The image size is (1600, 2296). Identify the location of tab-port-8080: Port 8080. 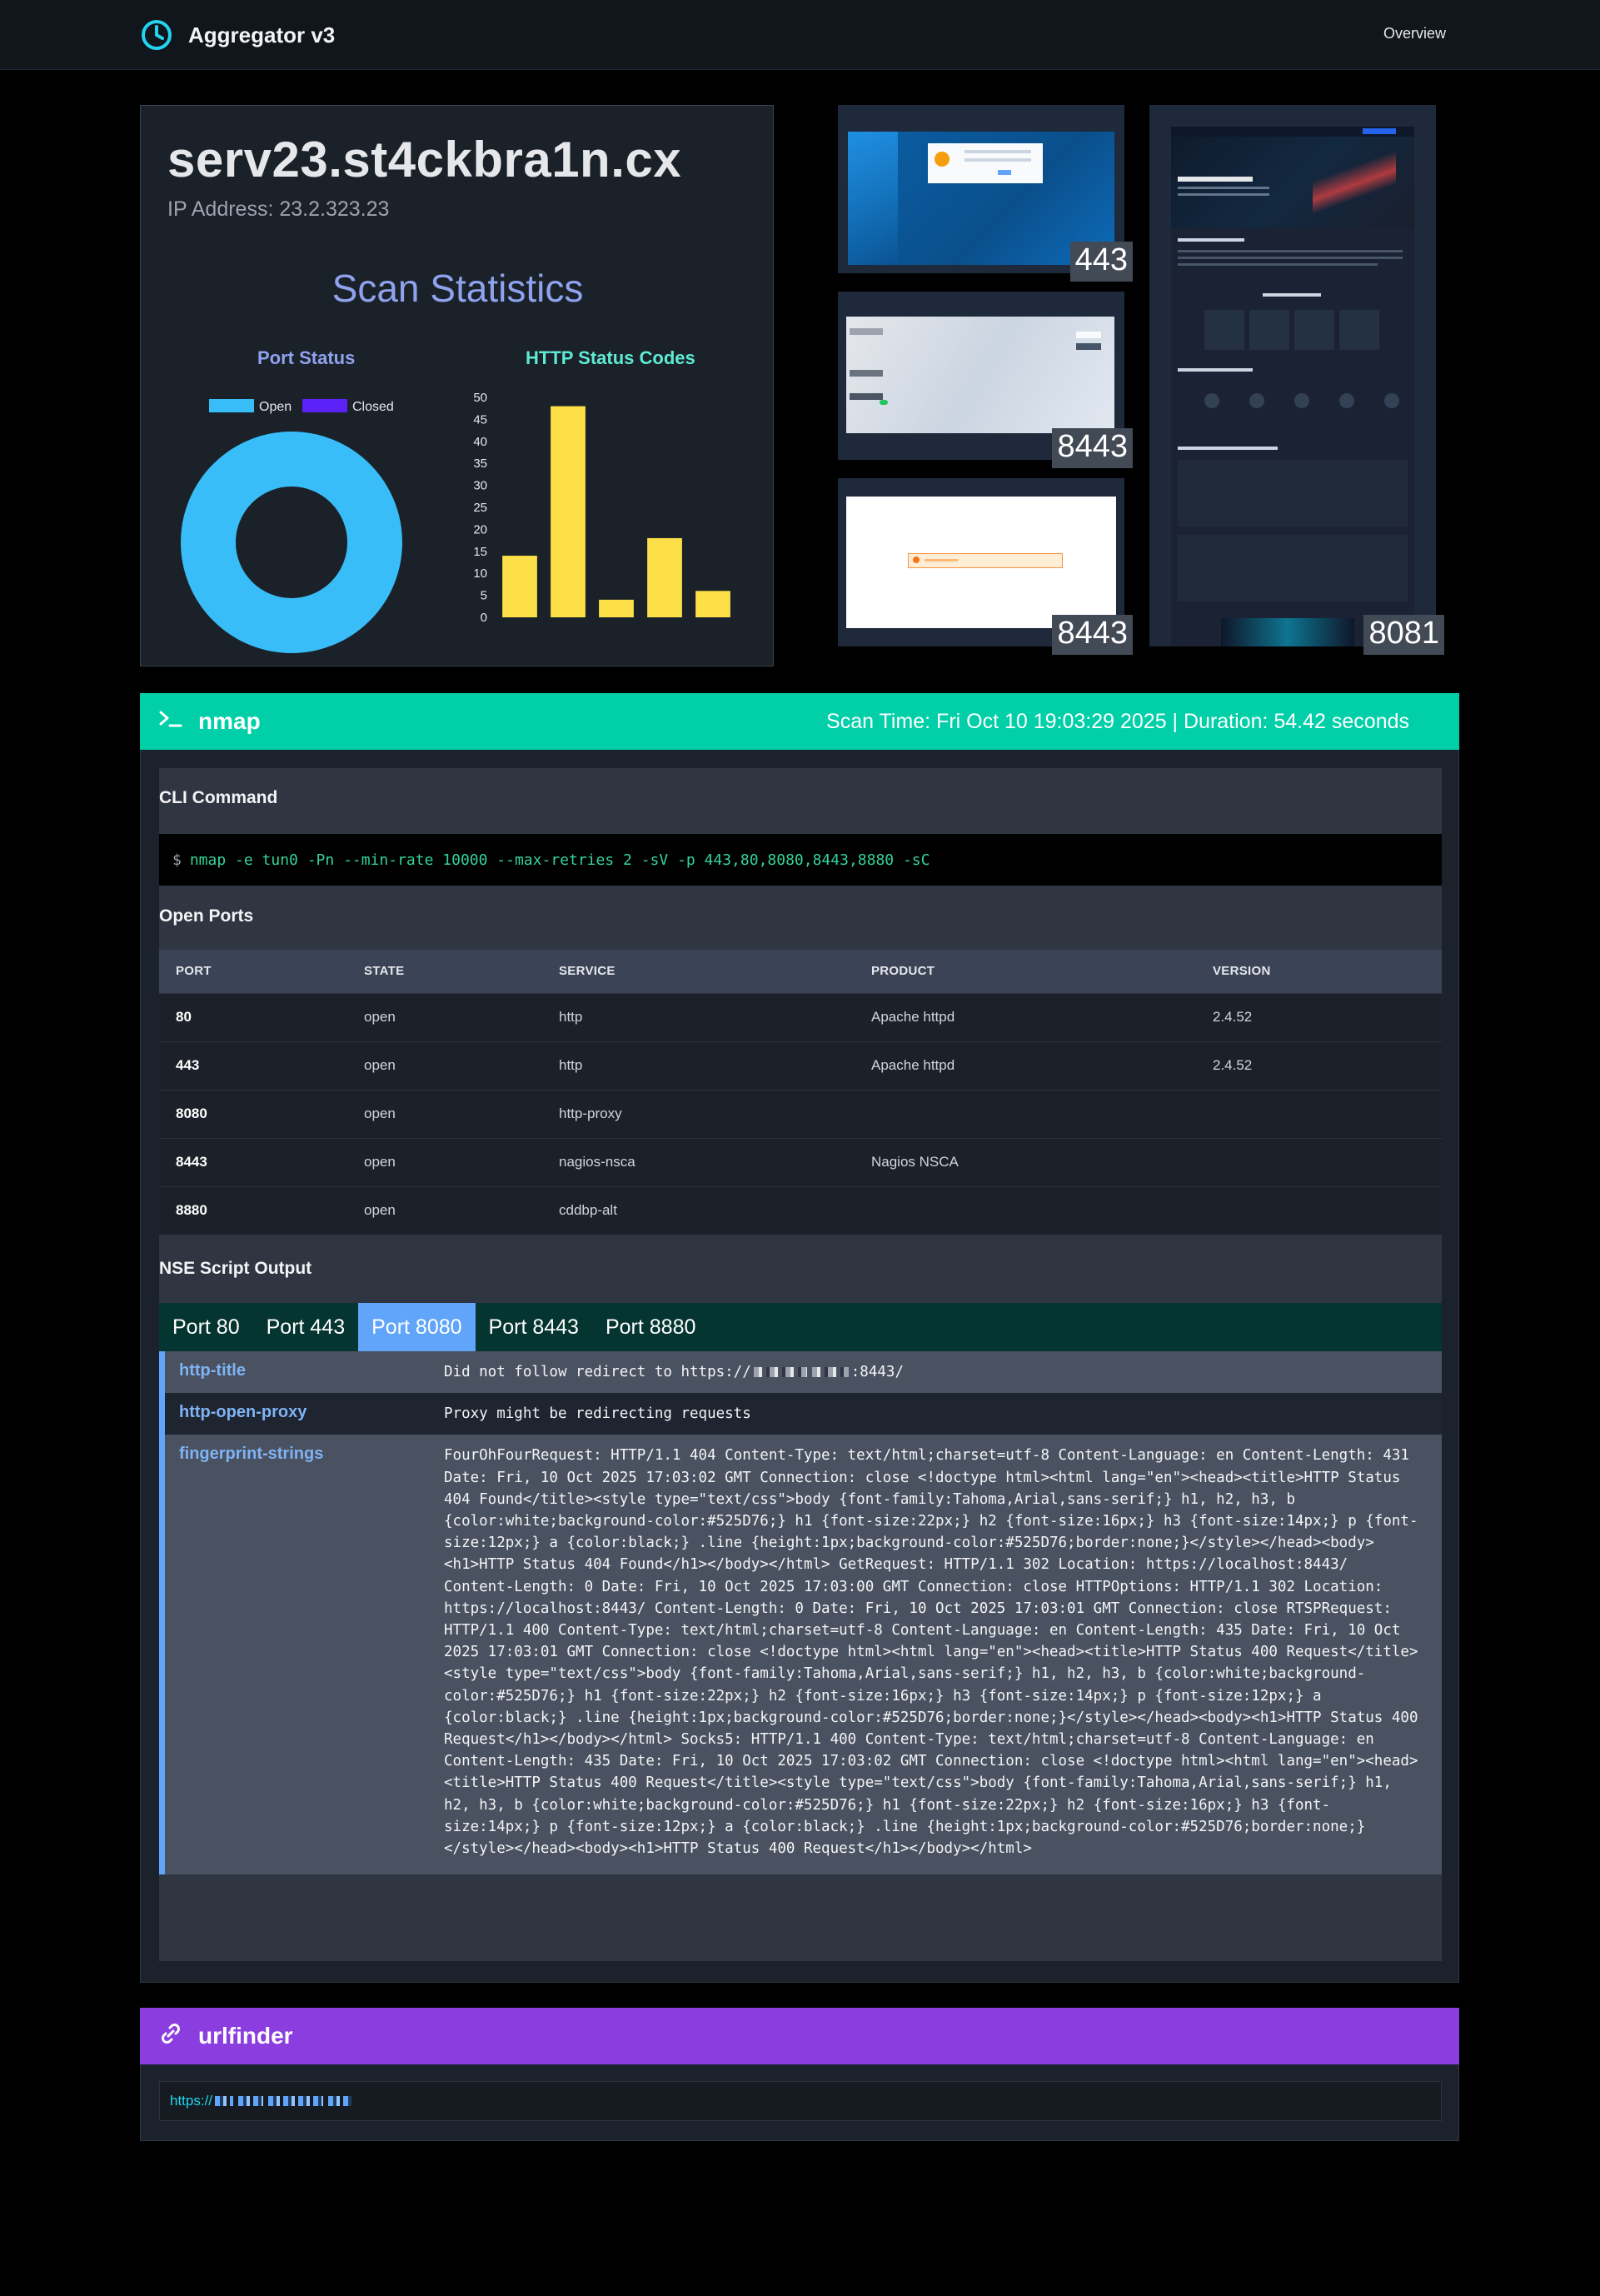
(417, 1327).